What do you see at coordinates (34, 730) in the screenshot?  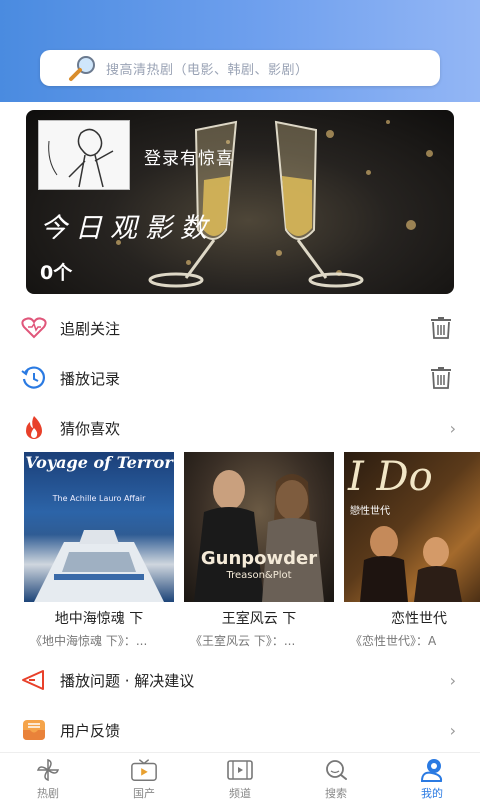 I see `mailbox-icon` at bounding box center [34, 730].